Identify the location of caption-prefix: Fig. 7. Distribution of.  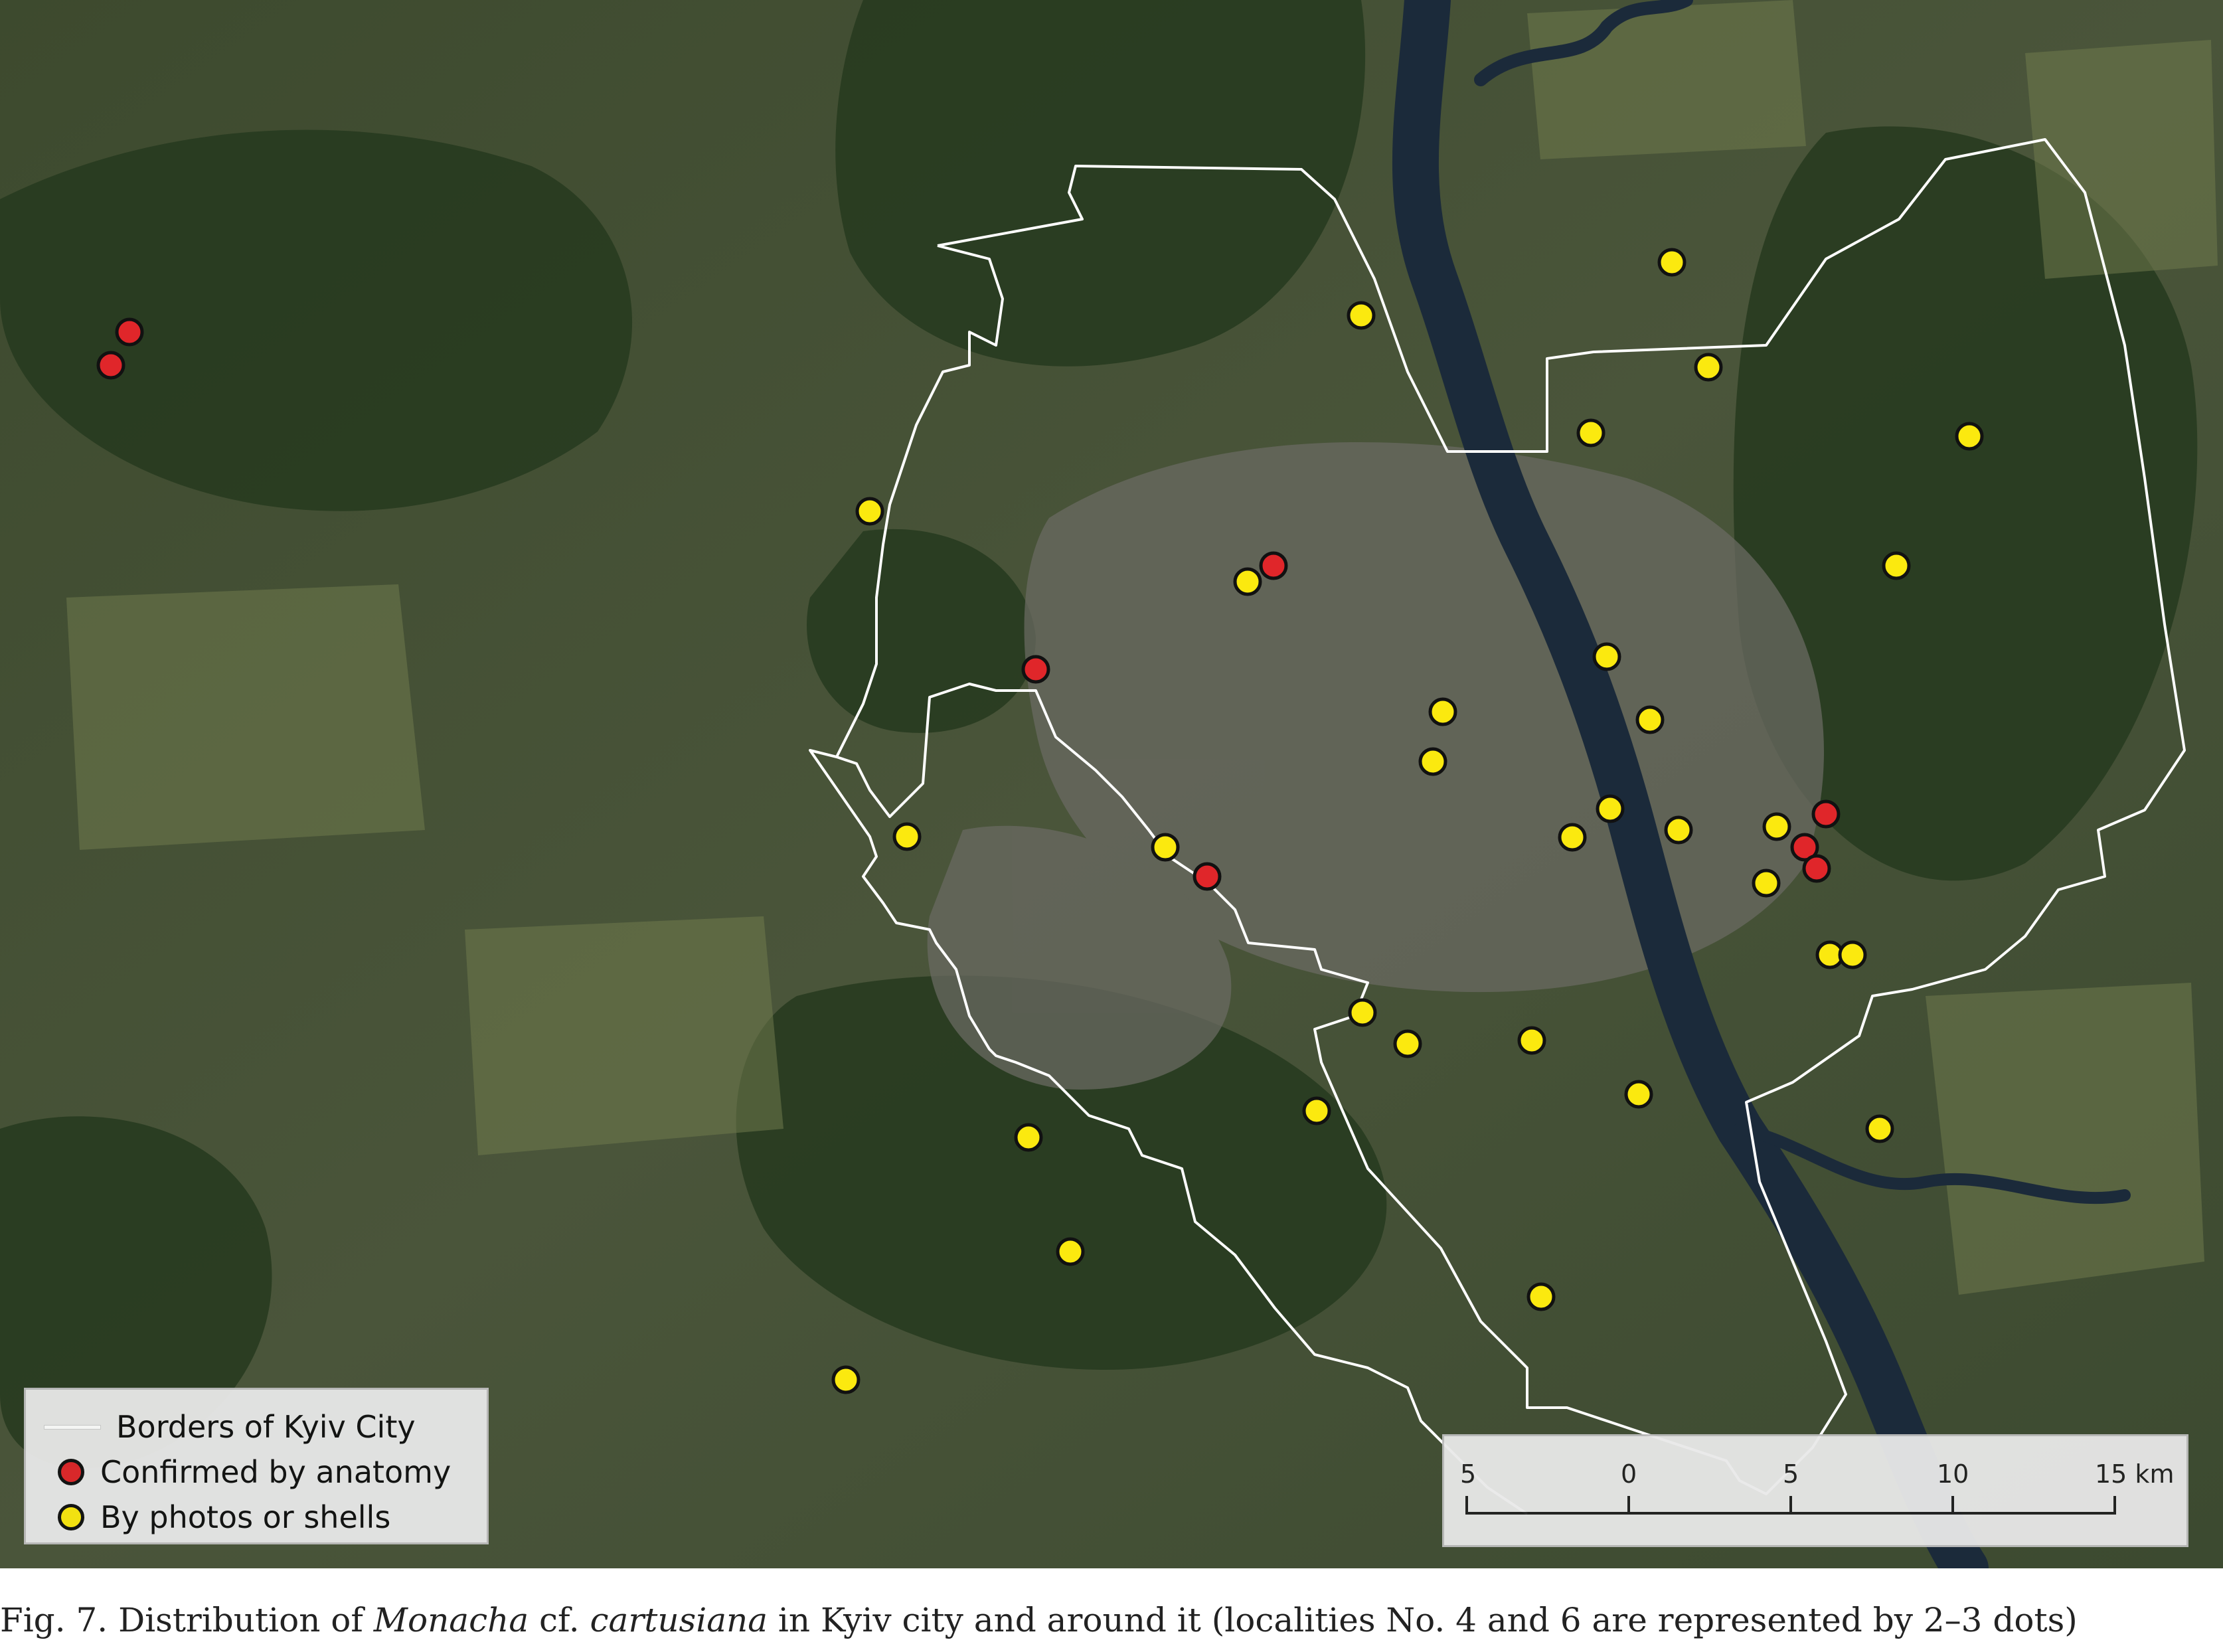
(187, 1620).